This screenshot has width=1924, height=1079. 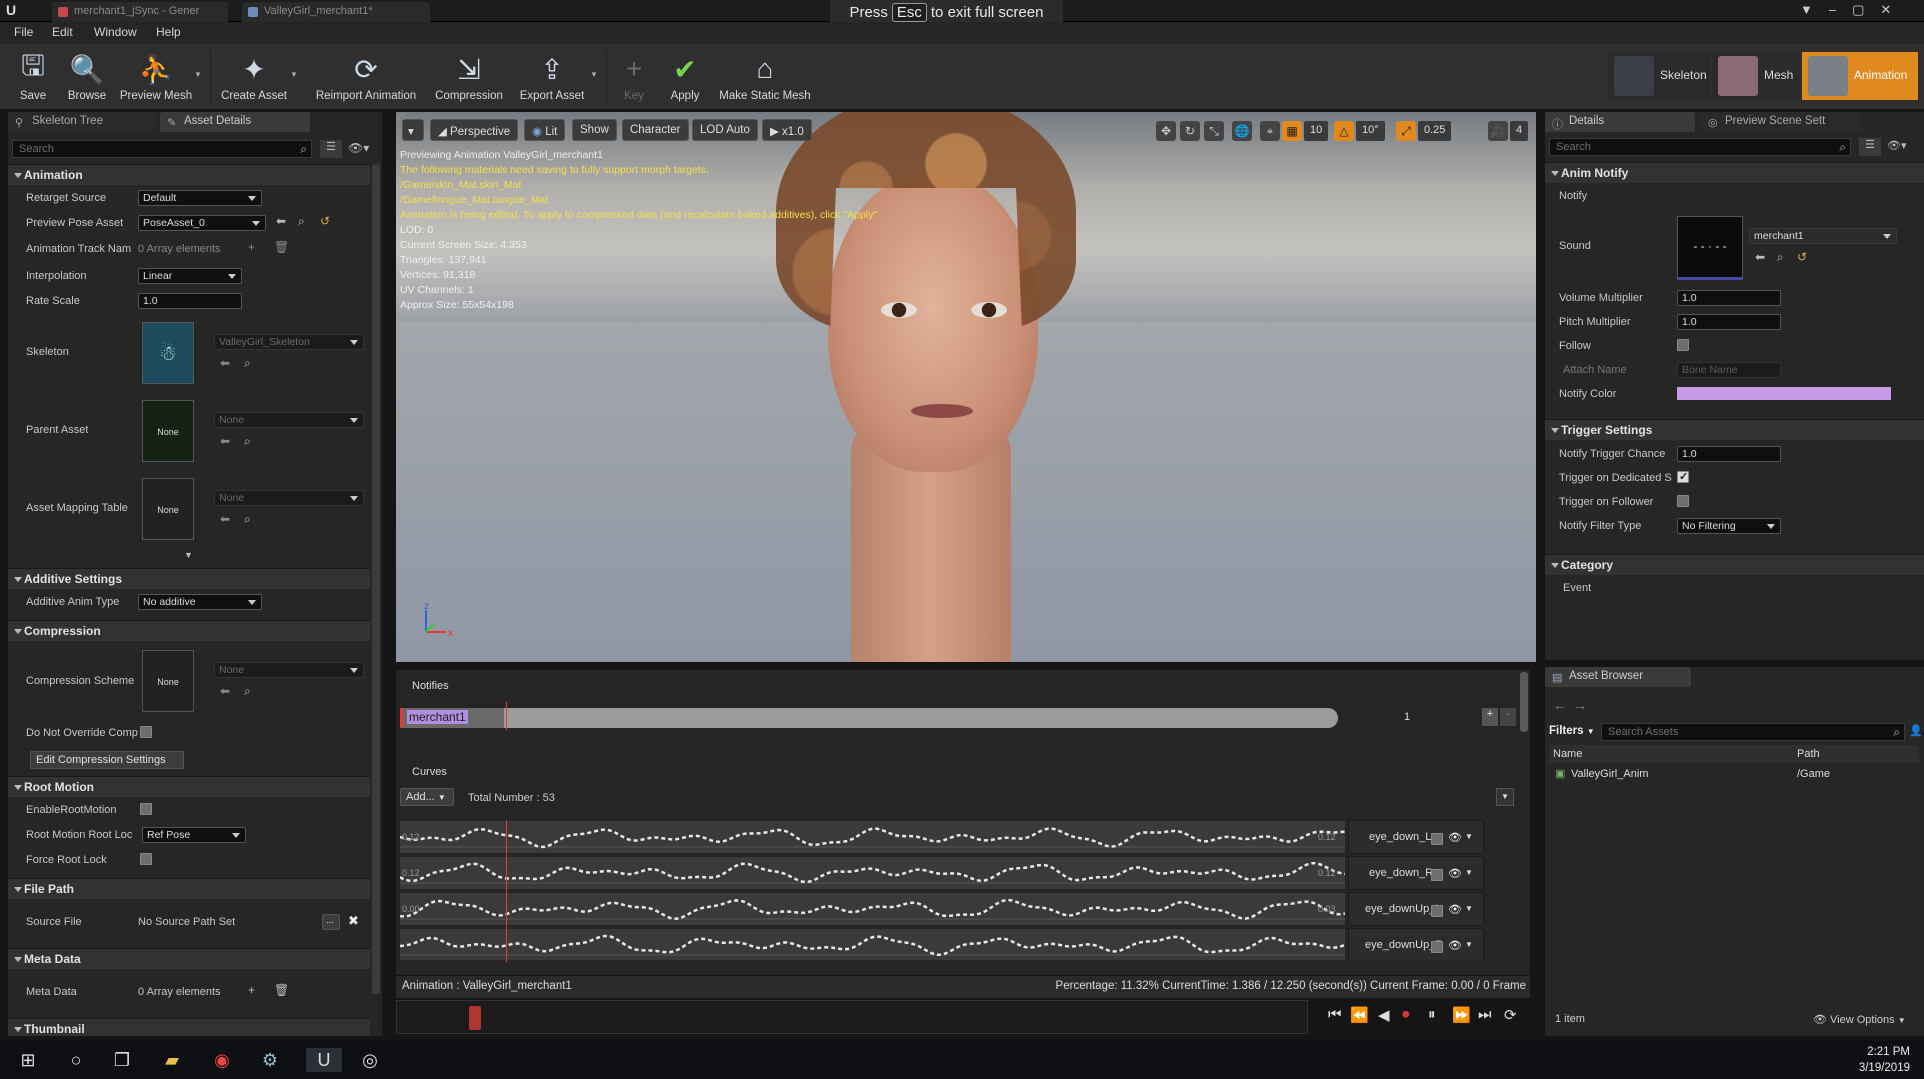 What do you see at coordinates (189, 578) in the screenshot?
I see `additive-settings-category: Additive Settings` at bounding box center [189, 578].